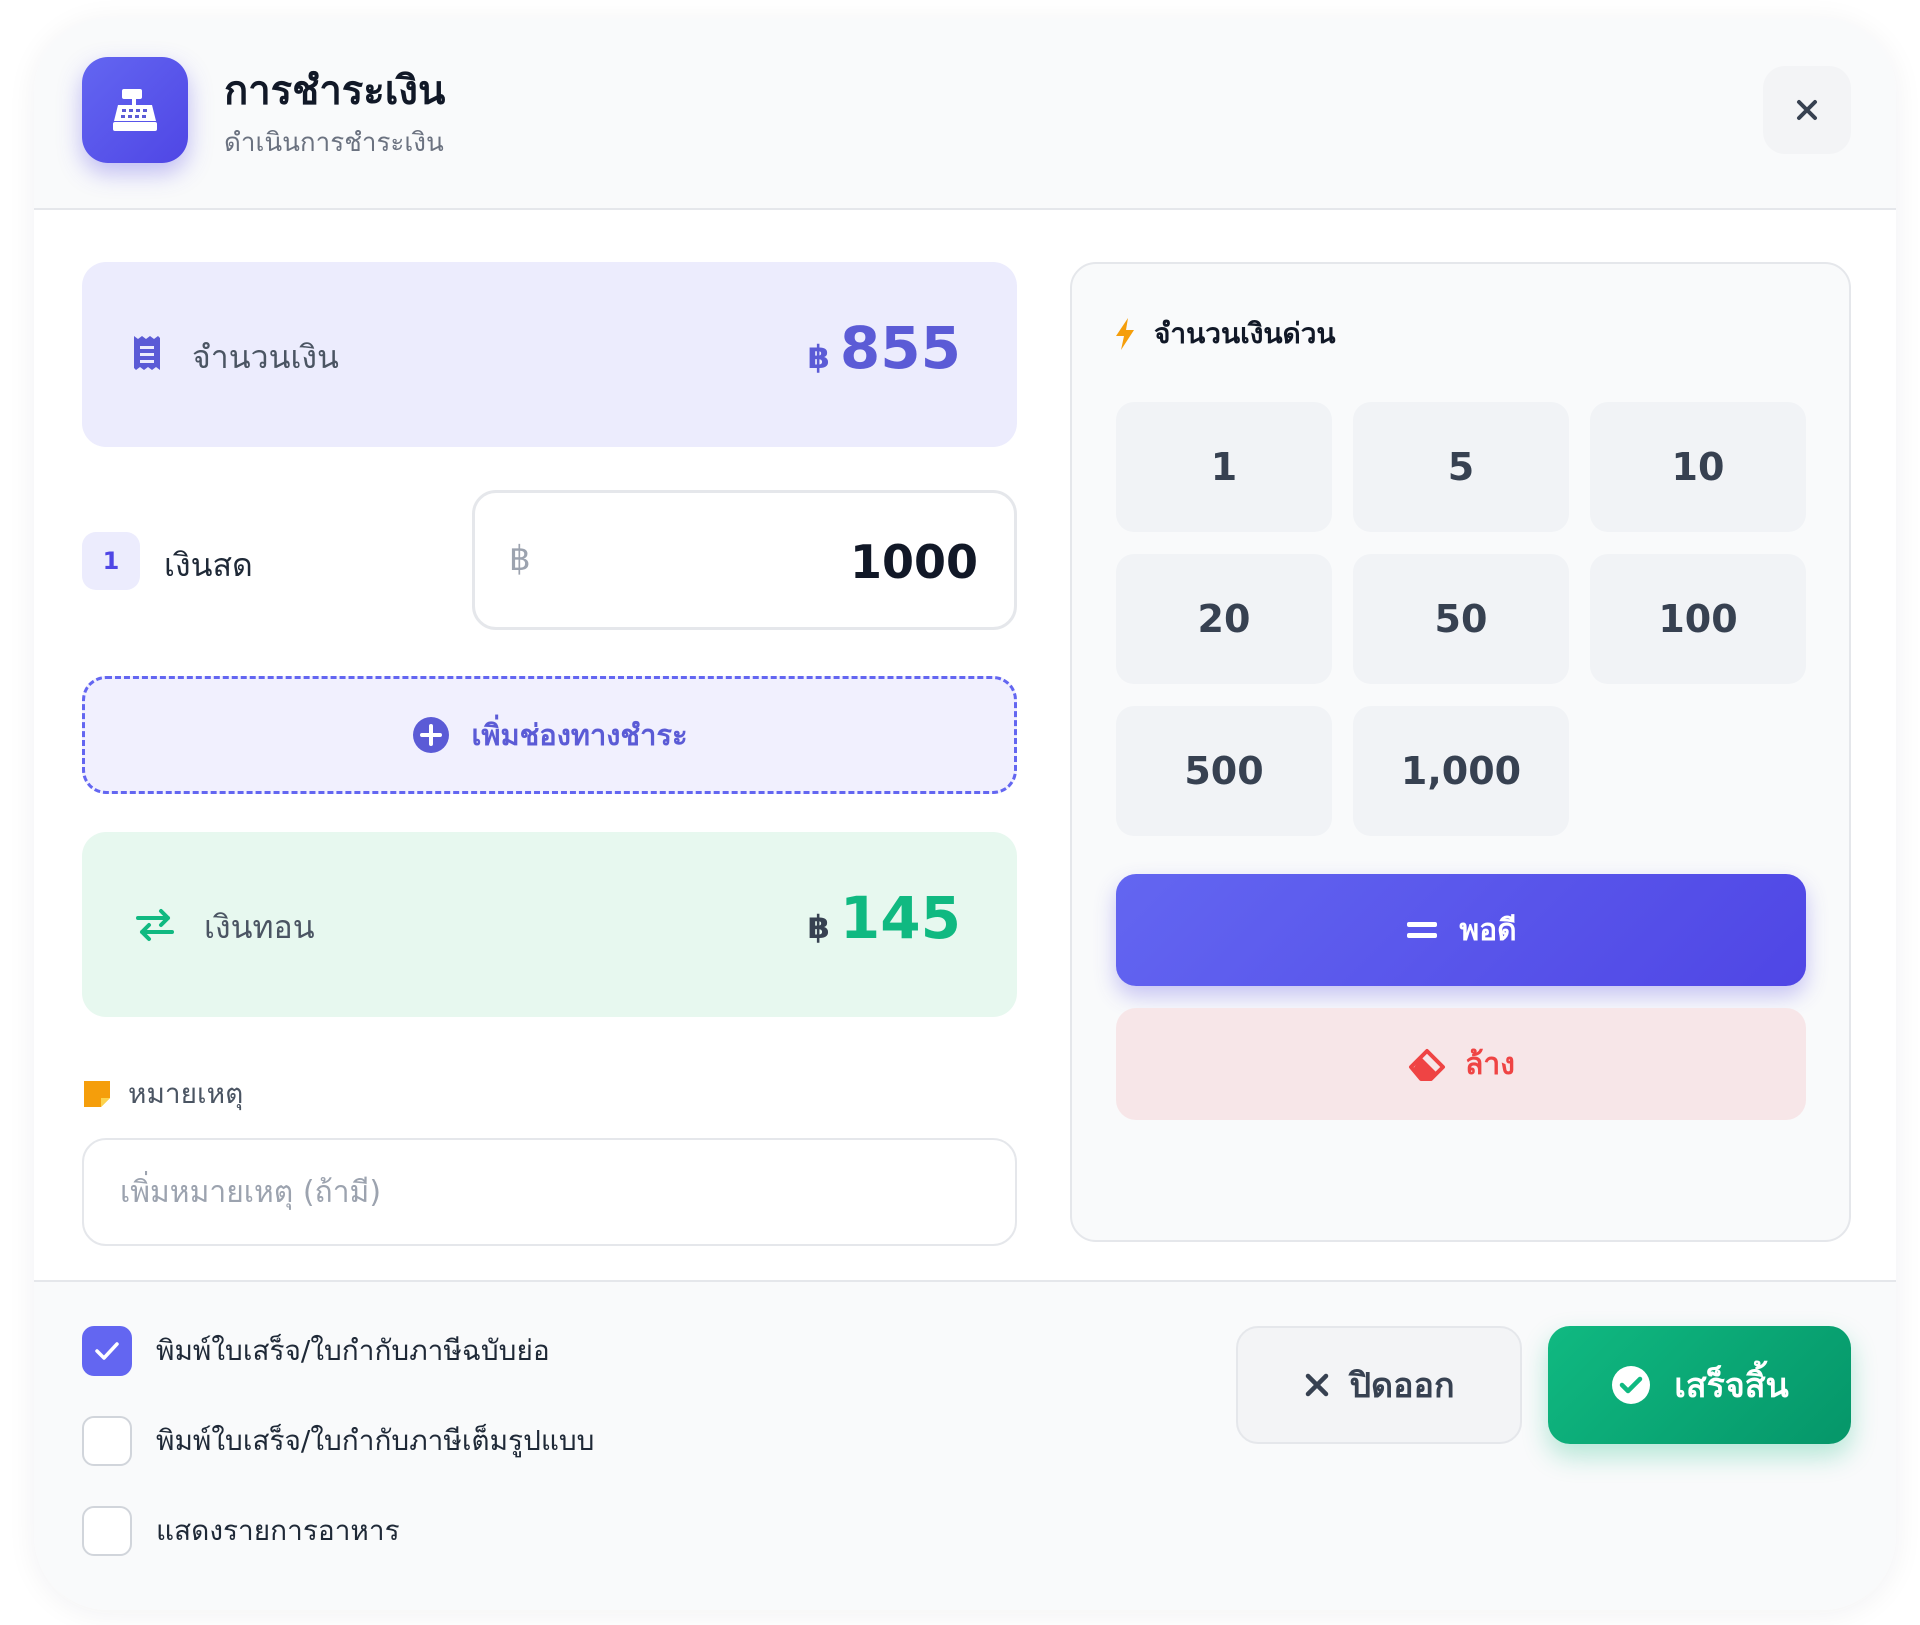 The height and width of the screenshot is (1625, 1920). Describe the element at coordinates (798, 562) in the screenshot. I see `cash-amount-input` at that location.